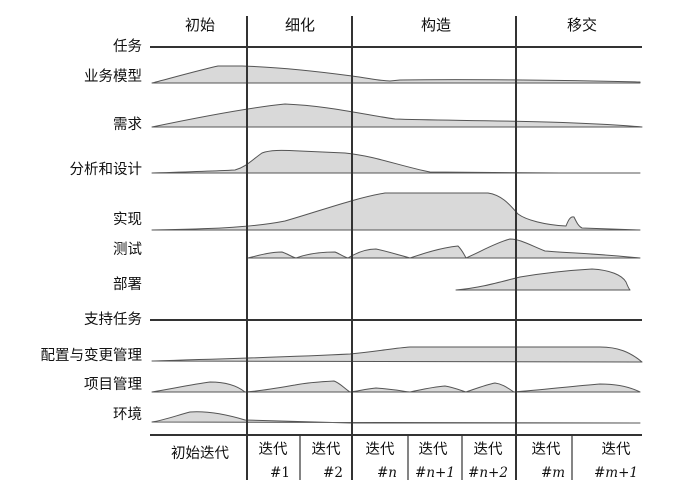  Describe the element at coordinates (200, 25) in the screenshot. I see `phase-inception-label: 初始` at that location.